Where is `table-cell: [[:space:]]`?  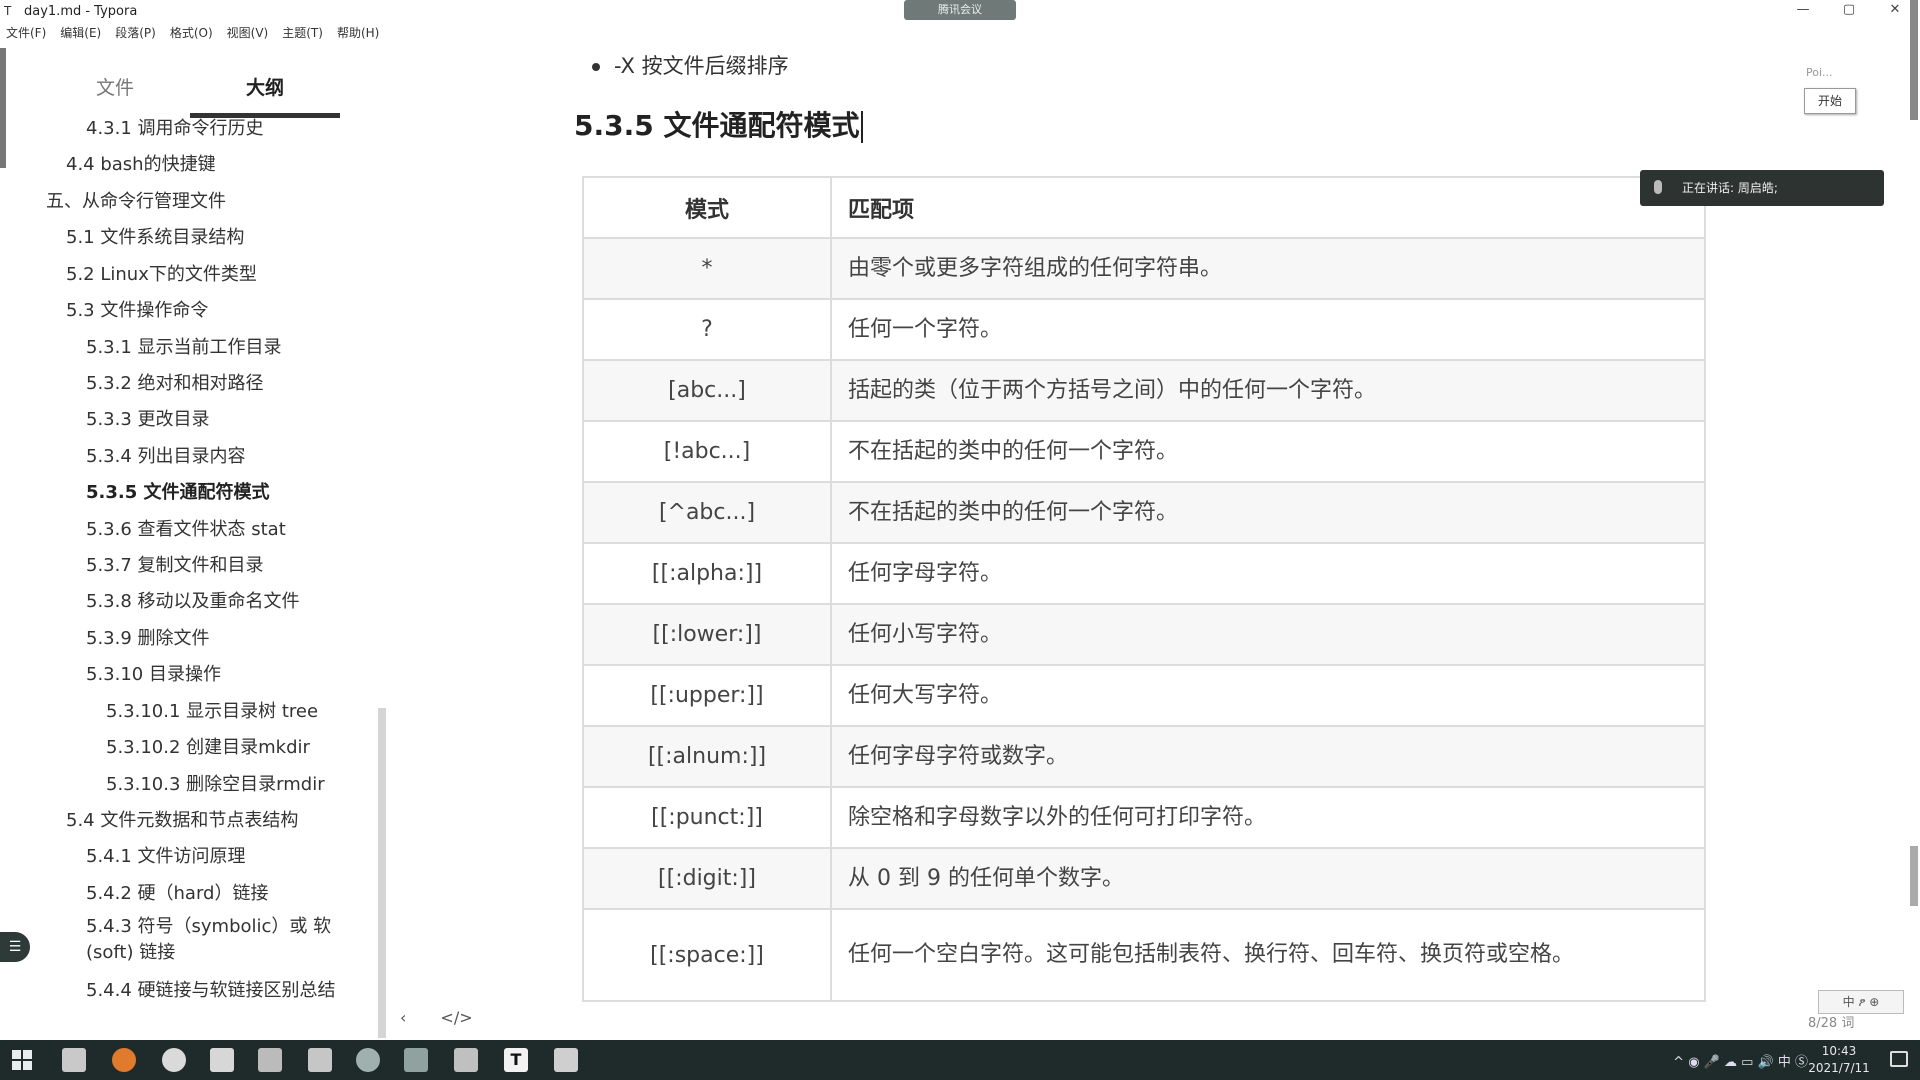 table-cell: [[:space:]] is located at coordinates (707, 955).